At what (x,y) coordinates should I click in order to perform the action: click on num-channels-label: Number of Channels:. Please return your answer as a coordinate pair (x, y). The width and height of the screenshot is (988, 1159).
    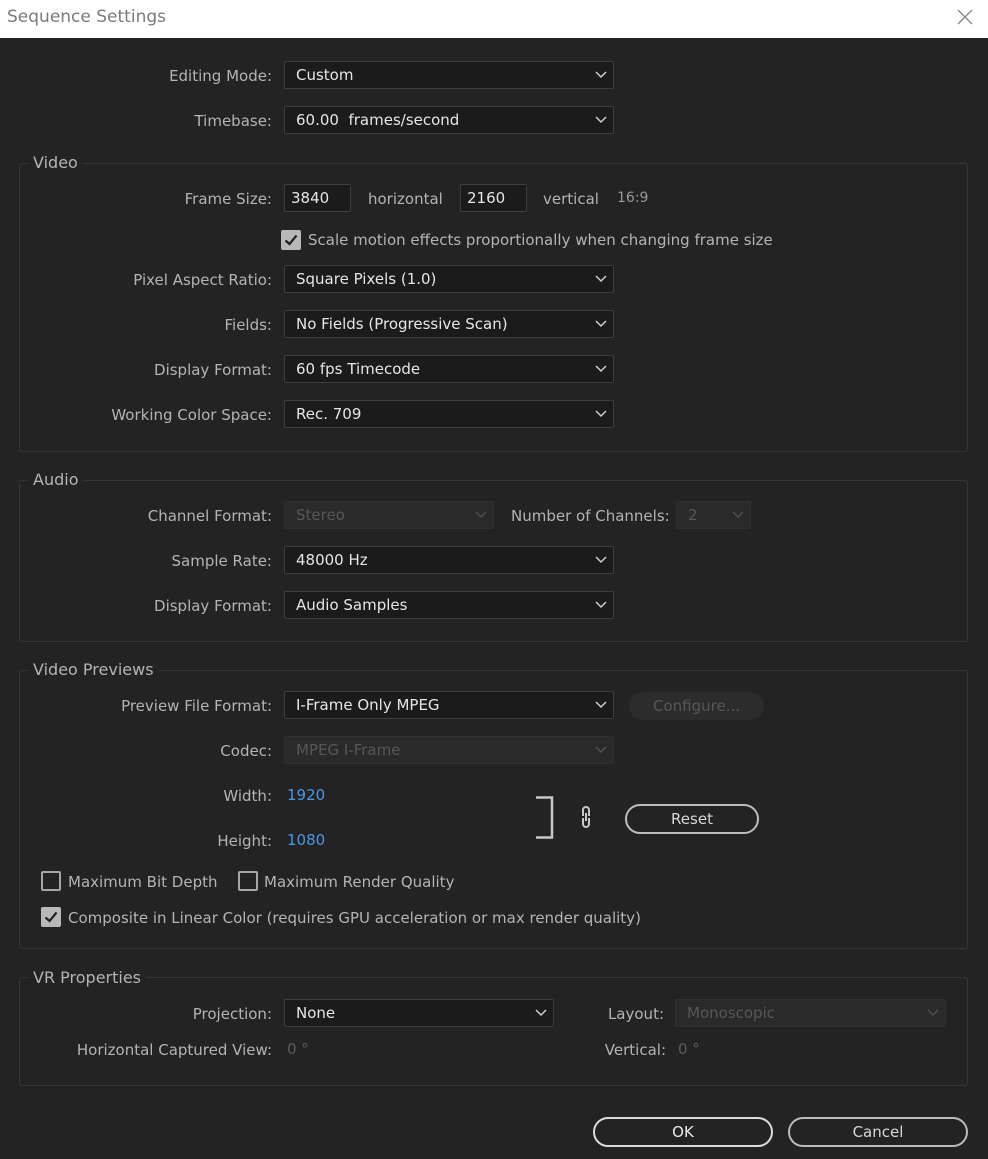
    Looking at the image, I should click on (590, 516).